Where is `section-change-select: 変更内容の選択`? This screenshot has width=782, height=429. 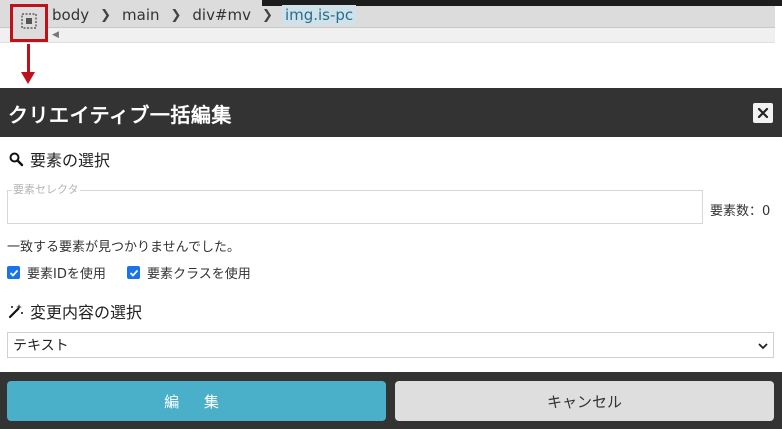 section-change-select: 変更内容の選択 is located at coordinates (75, 311).